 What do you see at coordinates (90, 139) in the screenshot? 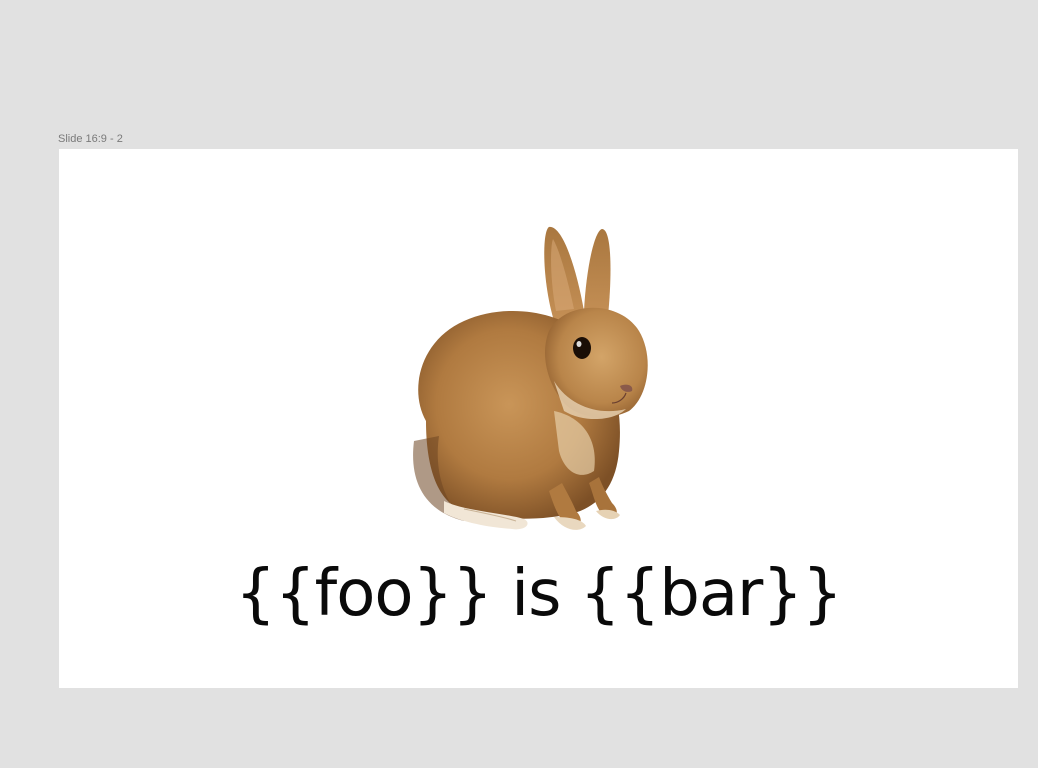
I see `frame-label: Slide 16:9 - 2` at bounding box center [90, 139].